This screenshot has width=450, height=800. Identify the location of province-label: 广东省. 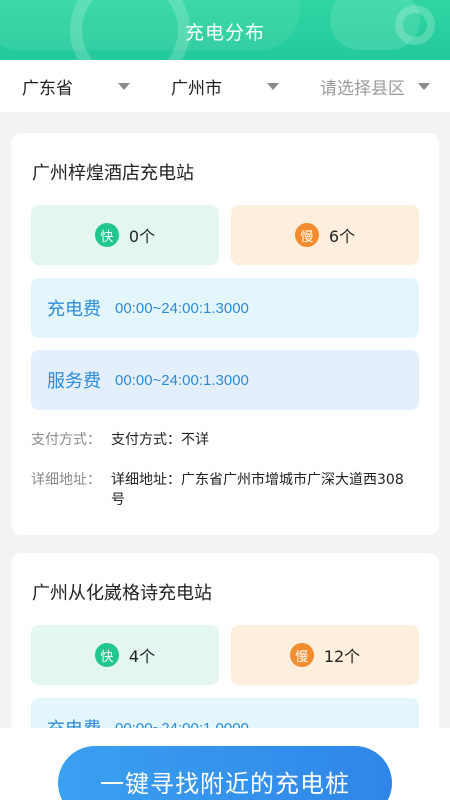
(47, 88).